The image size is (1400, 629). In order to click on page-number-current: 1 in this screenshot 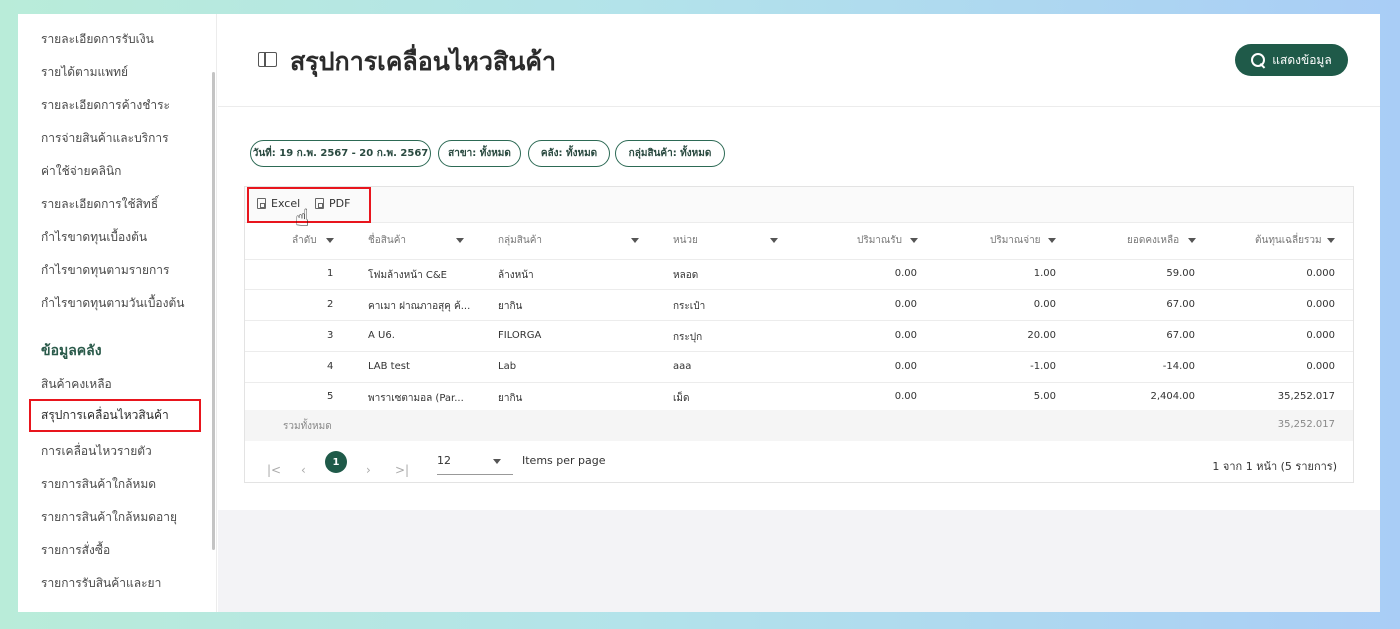, I will do `click(336, 462)`.